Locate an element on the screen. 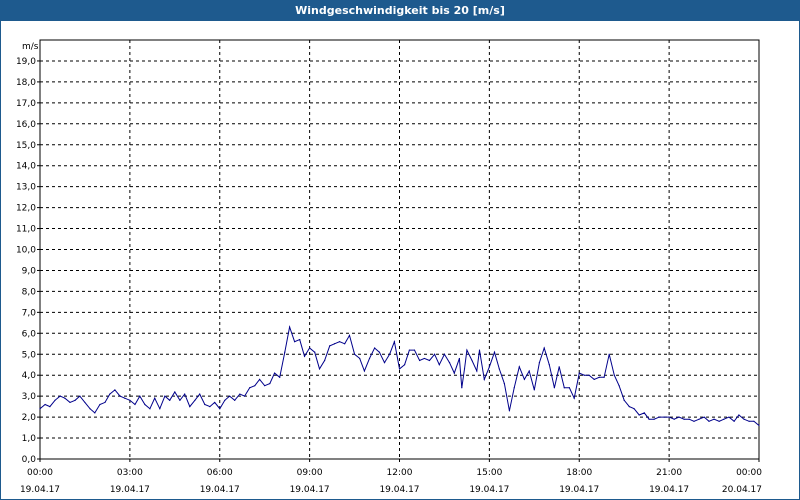  y-tick-label: 19,0 is located at coordinates (26, 62).